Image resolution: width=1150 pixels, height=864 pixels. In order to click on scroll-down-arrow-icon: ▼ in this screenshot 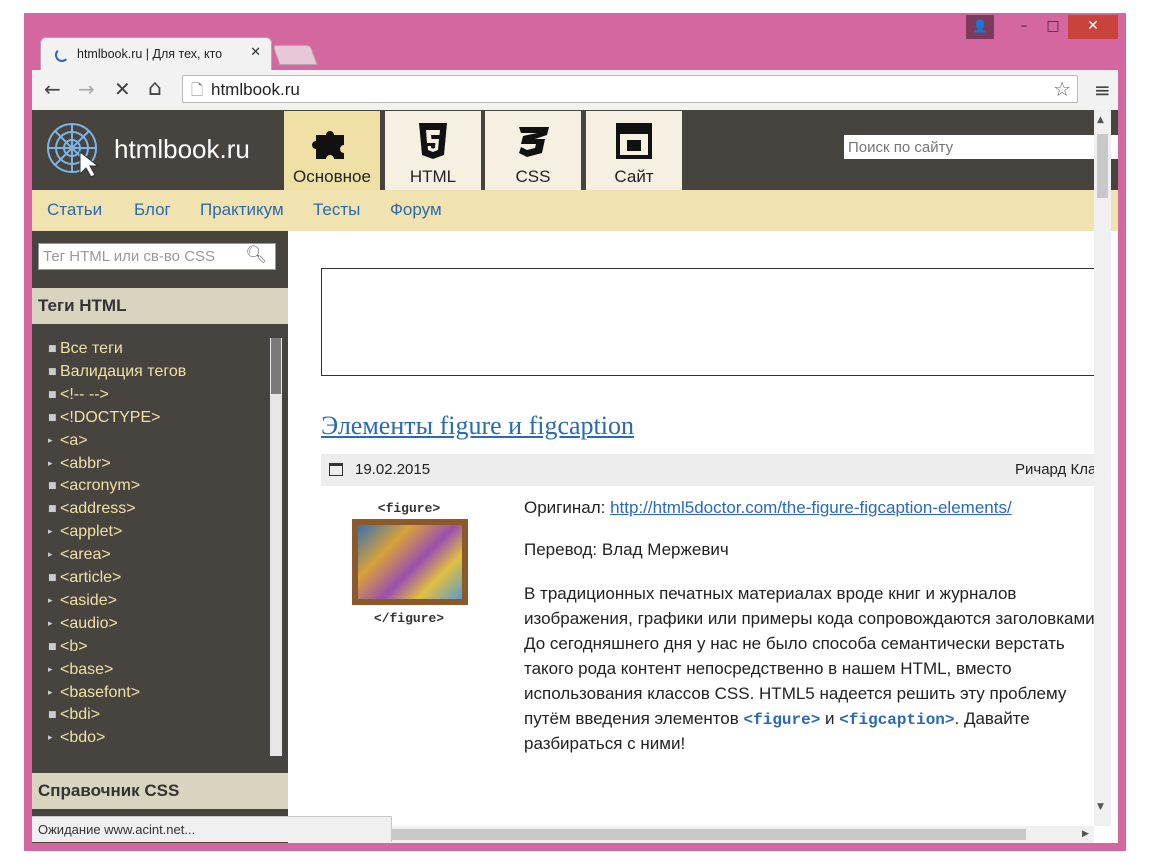, I will do `click(1100, 807)`.